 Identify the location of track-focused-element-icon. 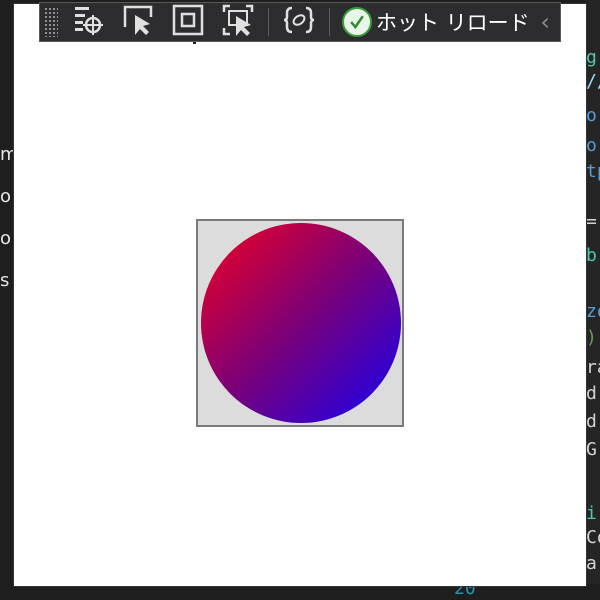
(238, 22).